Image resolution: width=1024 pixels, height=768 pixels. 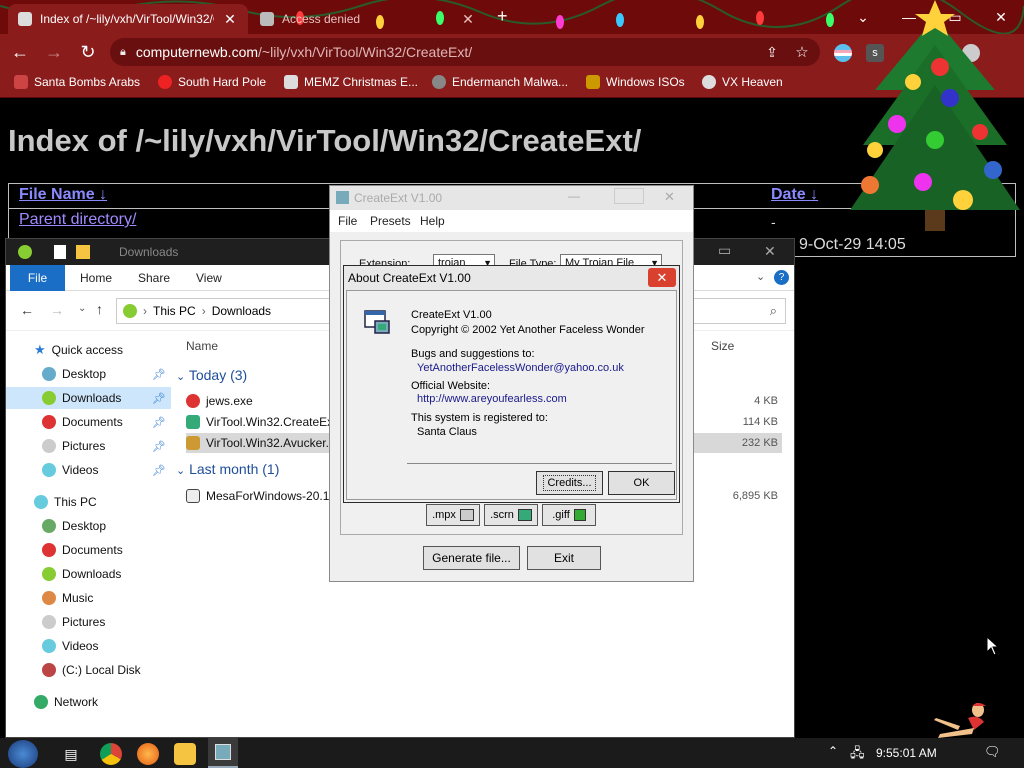 I want to click on nav-pc-downloads: Downloads, so click(x=88, y=574).